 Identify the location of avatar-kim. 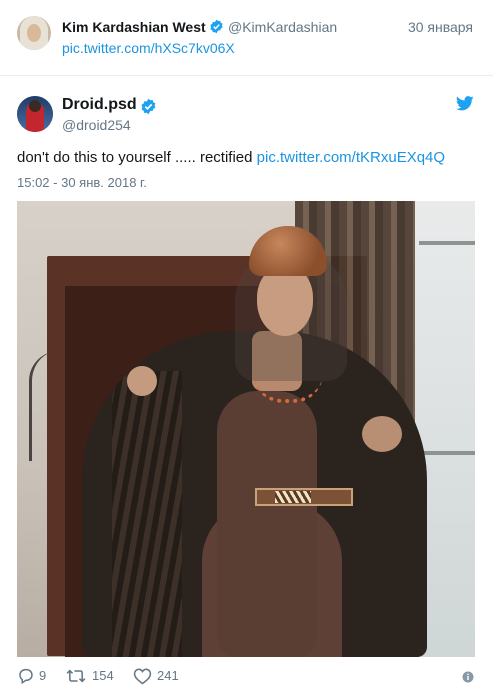
(34, 33).